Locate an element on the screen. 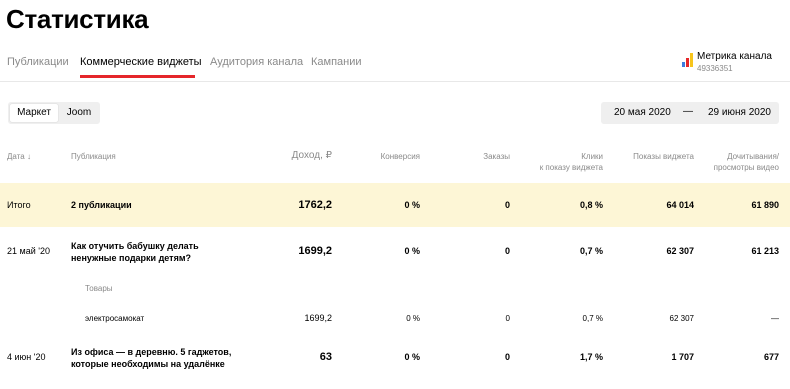  goods-orders: 0 is located at coordinates (507, 318).